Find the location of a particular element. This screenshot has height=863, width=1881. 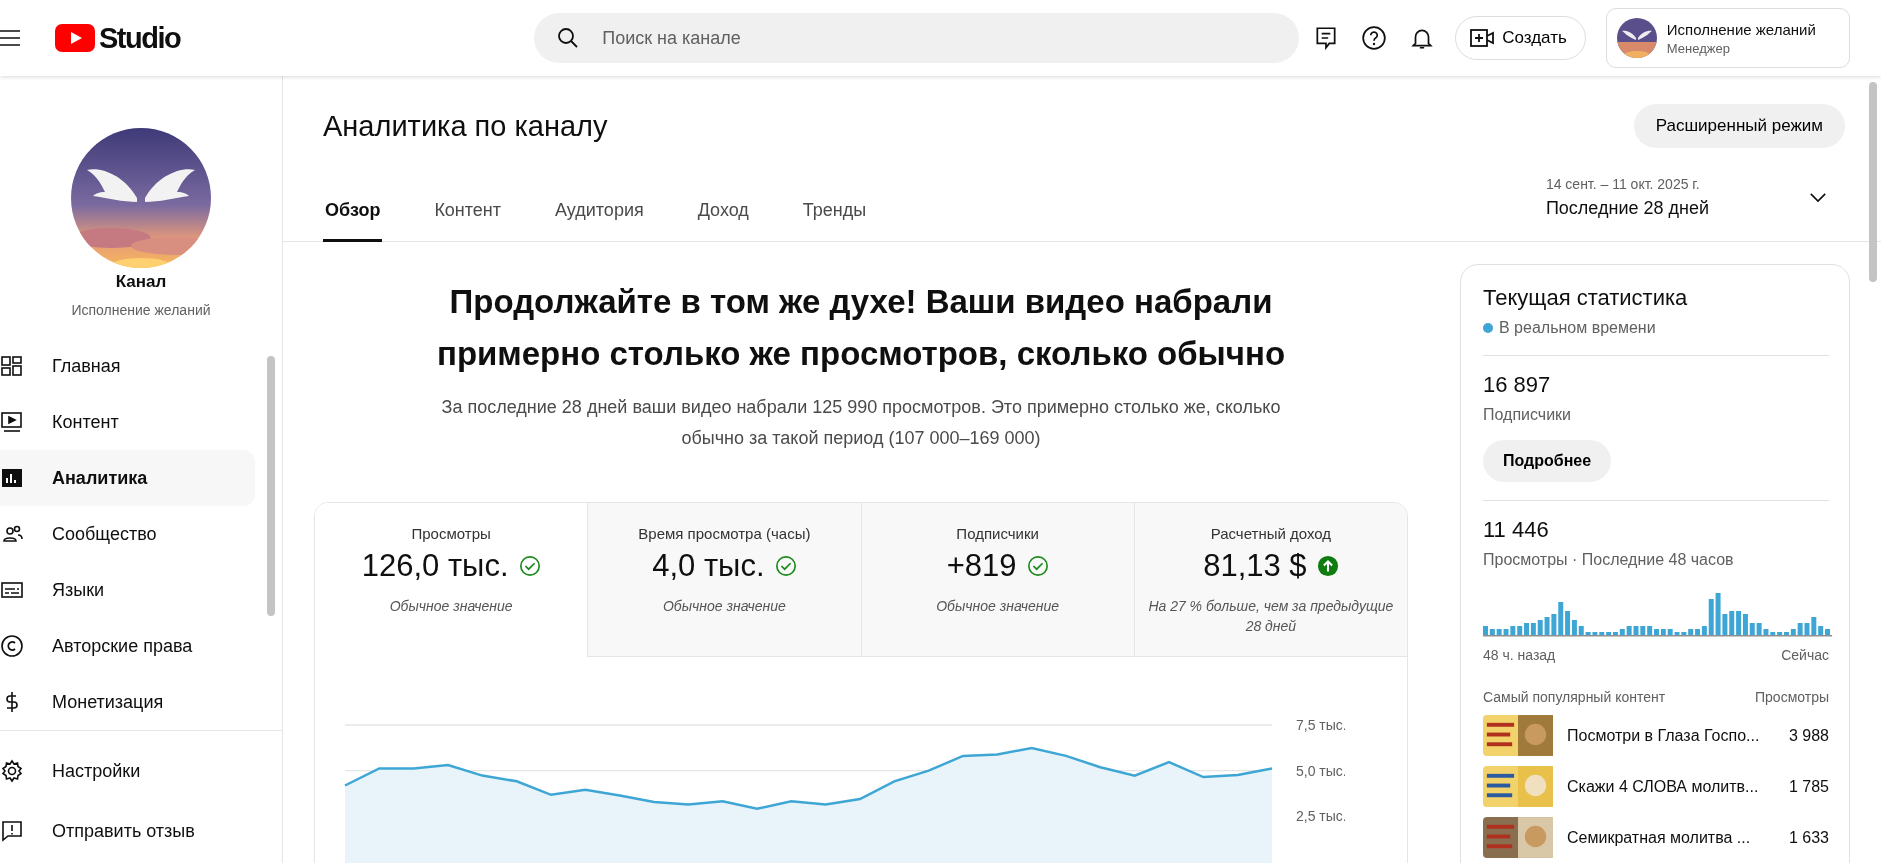

video-icon is located at coordinates (12, 422).